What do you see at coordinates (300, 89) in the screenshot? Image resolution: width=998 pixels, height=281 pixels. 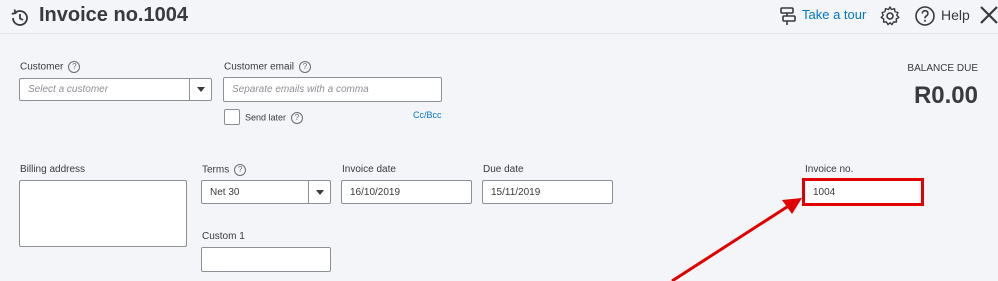 I see `customer-email-placeholder: Separate emails with a comma` at bounding box center [300, 89].